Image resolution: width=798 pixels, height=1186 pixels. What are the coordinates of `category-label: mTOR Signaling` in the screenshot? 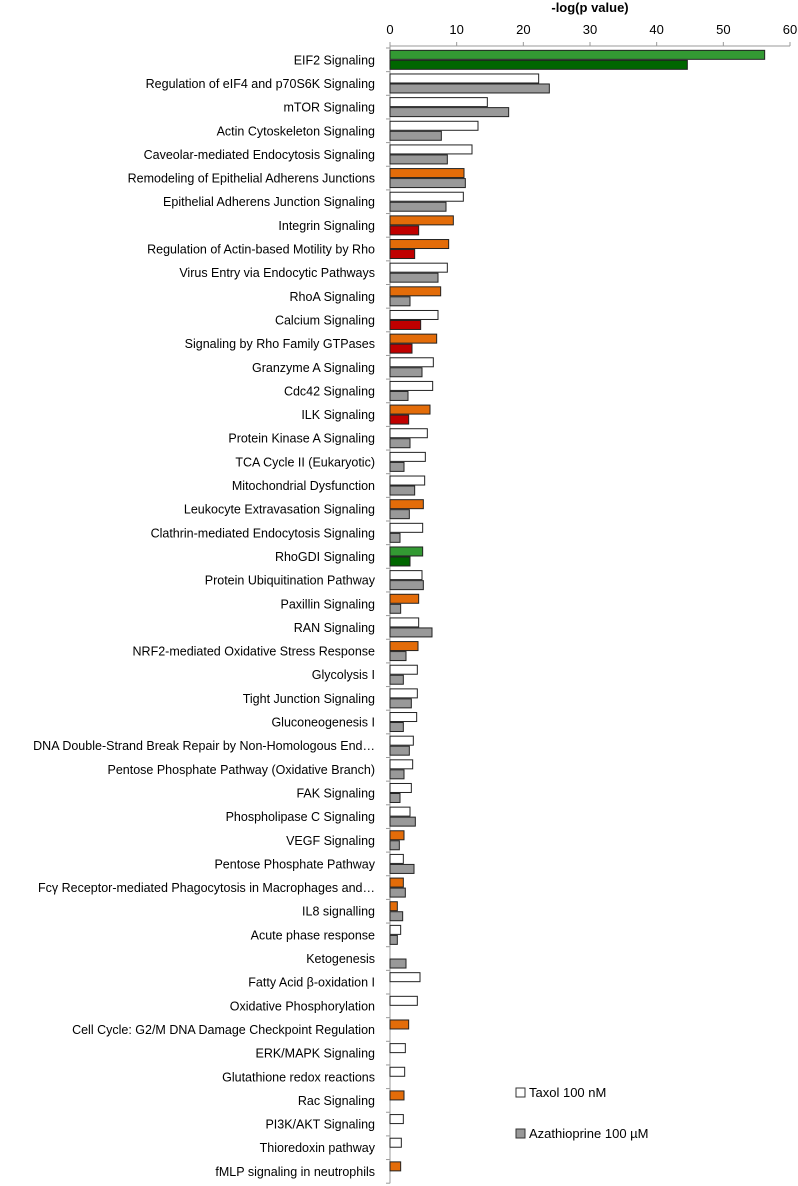 It's located at (330, 108).